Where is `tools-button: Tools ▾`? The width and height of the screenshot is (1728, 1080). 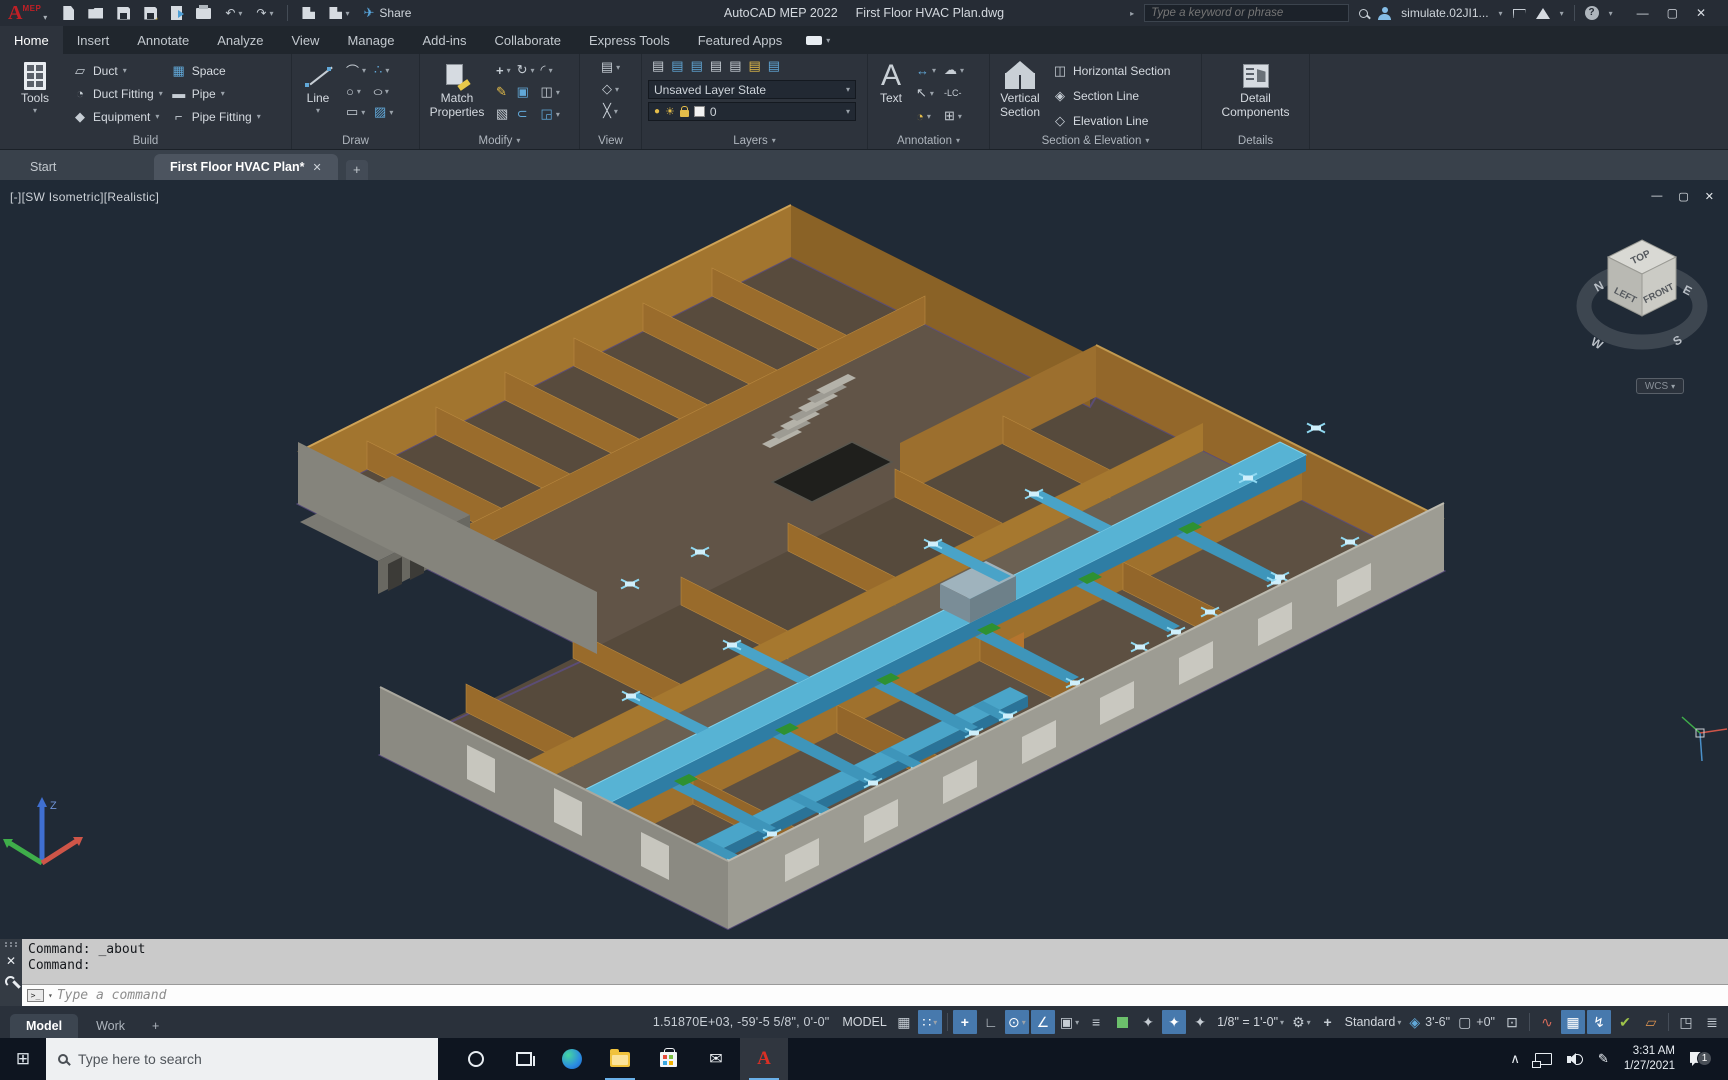
tools-button: Tools ▾ is located at coordinates (35, 86).